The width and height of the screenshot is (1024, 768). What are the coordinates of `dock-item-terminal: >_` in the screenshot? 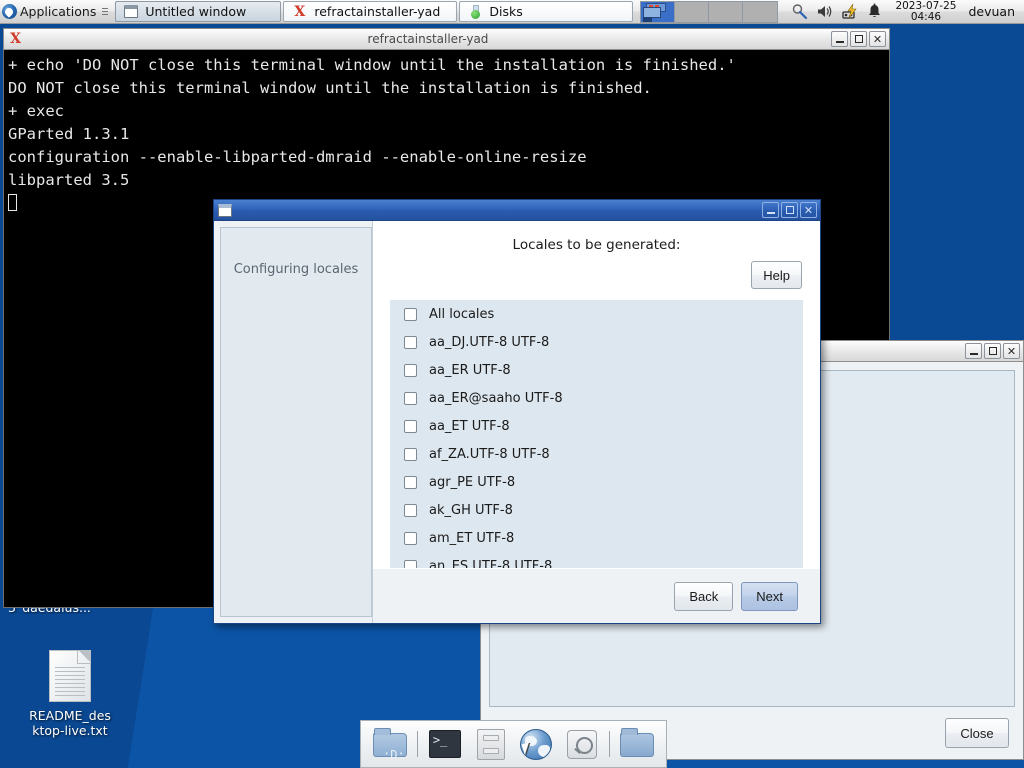 It's located at (445, 744).